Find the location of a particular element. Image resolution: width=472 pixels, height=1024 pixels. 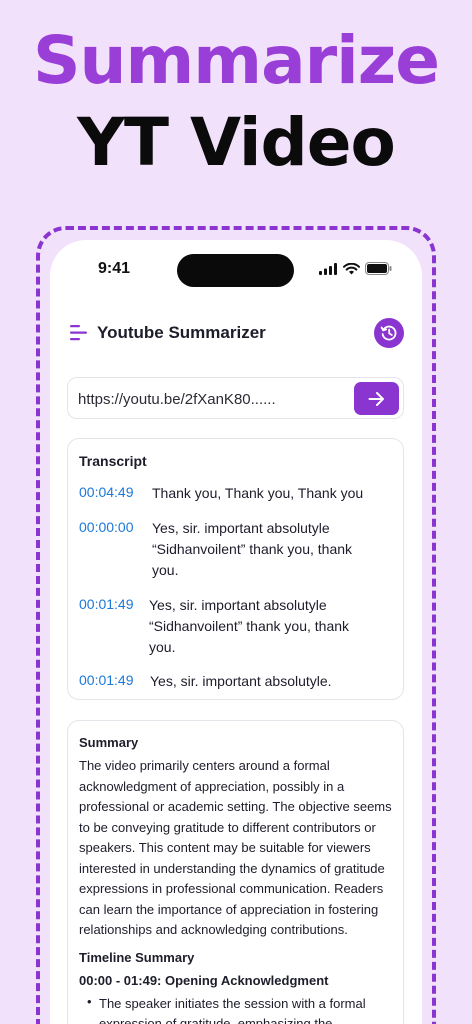

go-button is located at coordinates (376, 398).